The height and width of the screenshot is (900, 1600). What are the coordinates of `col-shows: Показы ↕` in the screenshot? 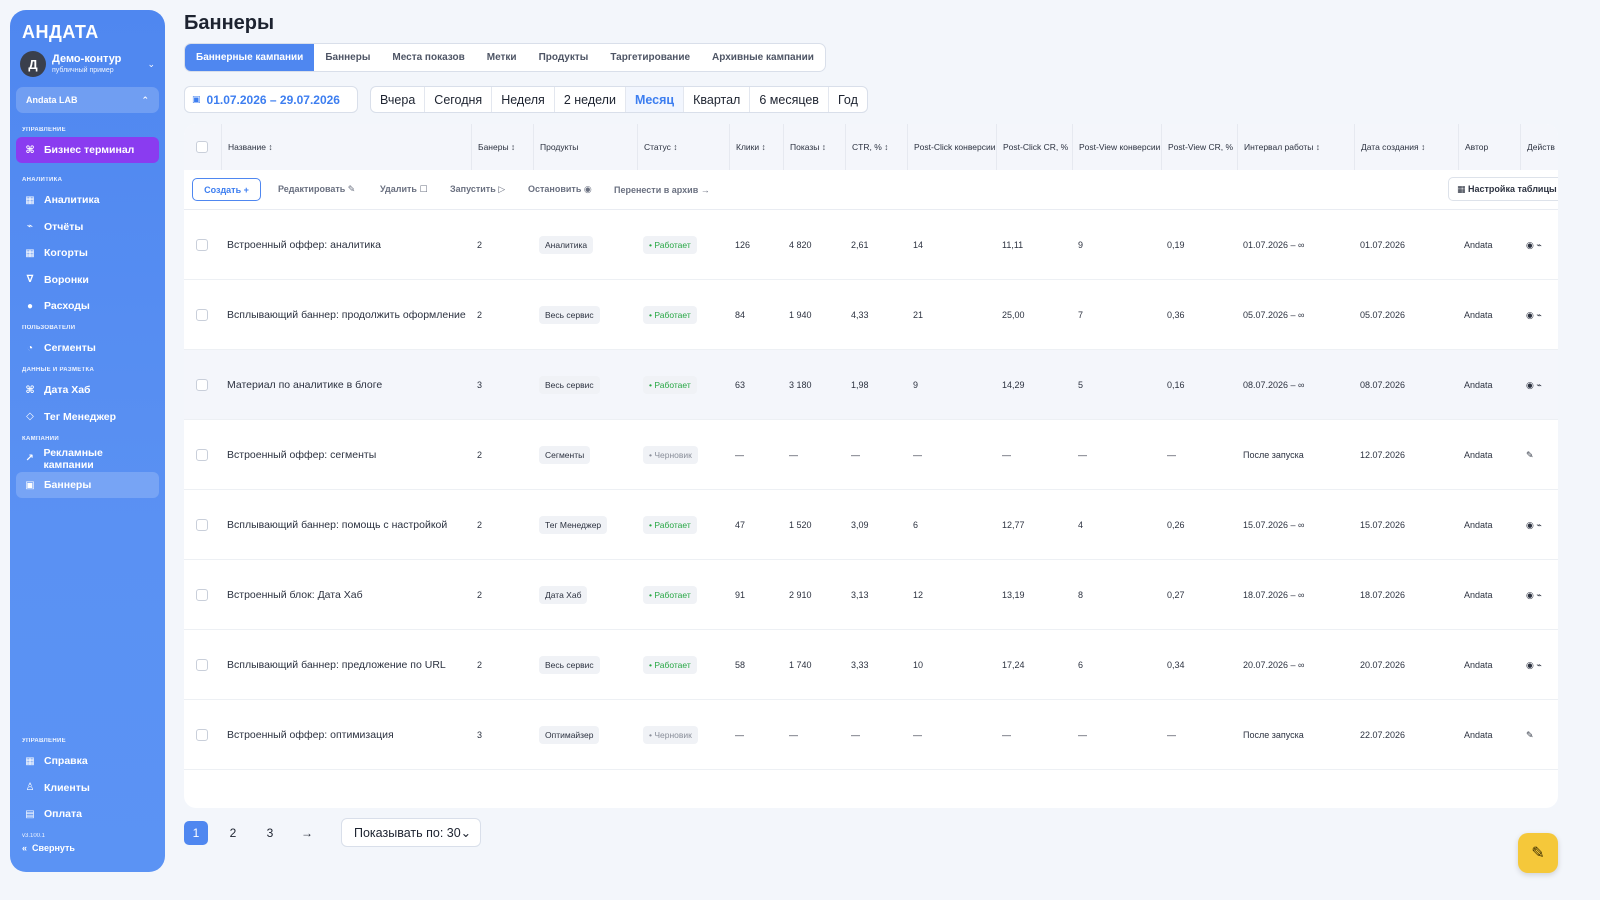 It's located at (814, 147).